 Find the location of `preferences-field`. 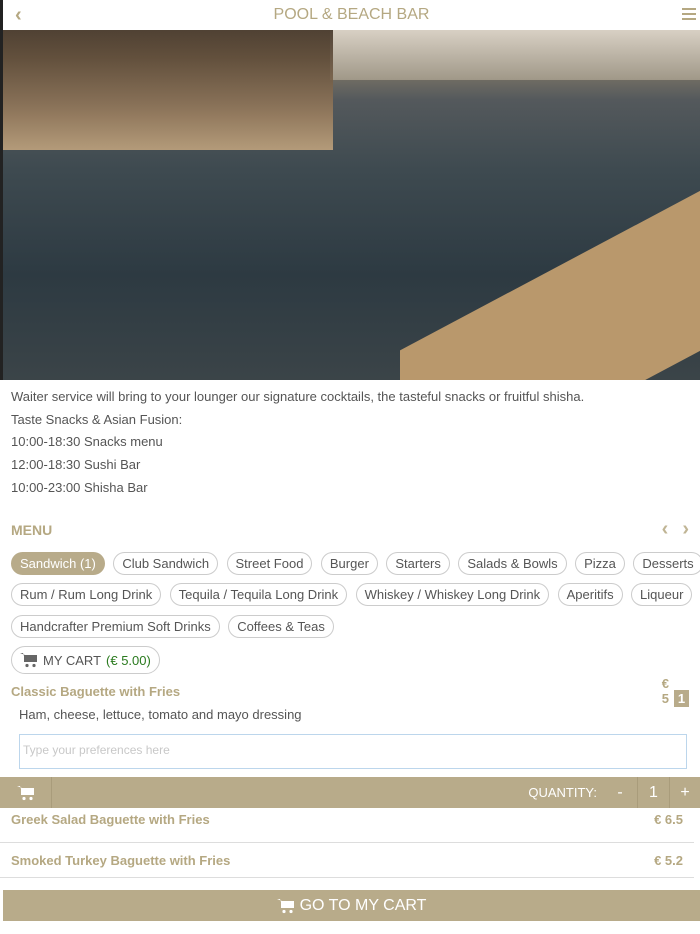

preferences-field is located at coordinates (353, 752).